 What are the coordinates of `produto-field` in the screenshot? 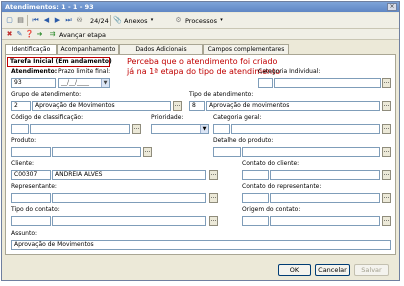 It's located at (96, 152).